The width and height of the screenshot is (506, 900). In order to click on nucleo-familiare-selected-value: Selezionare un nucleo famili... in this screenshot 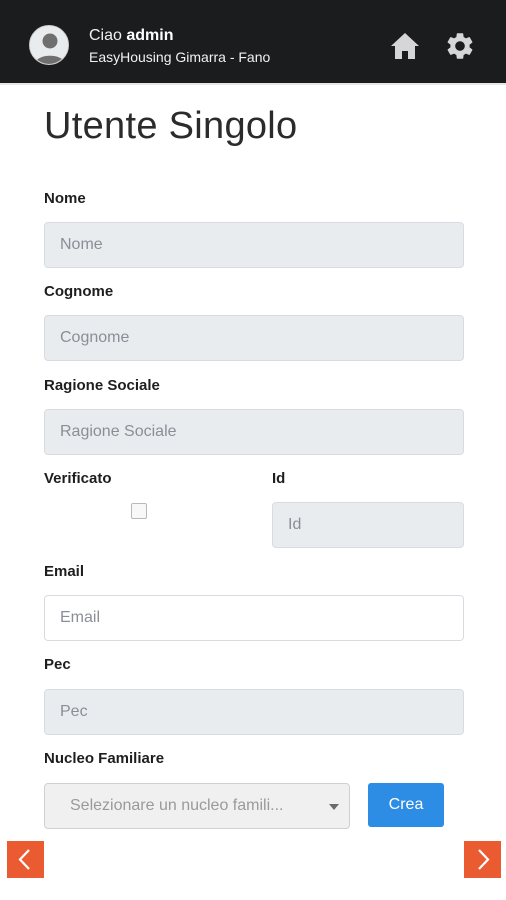, I will do `click(177, 805)`.